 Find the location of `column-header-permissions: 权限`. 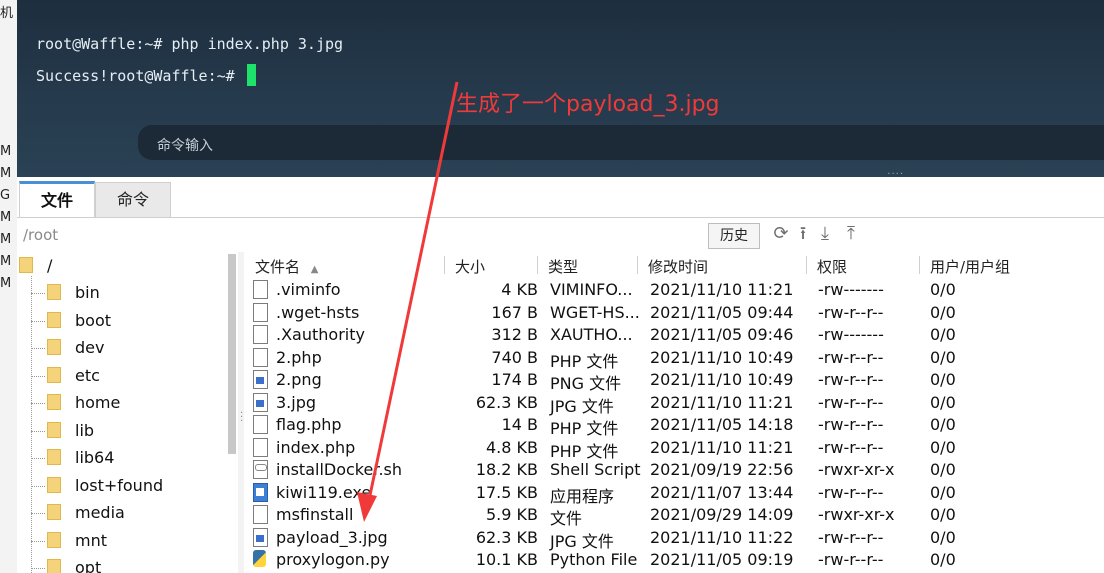

column-header-permissions: 权限 is located at coordinates (832, 266).